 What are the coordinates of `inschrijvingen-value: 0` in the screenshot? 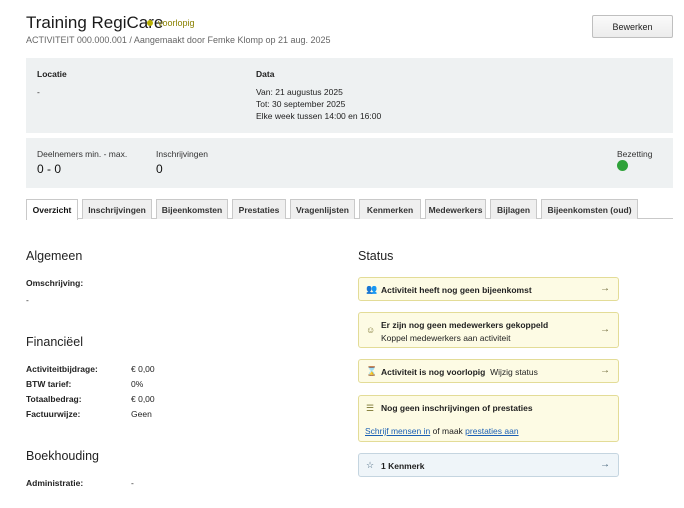 It's located at (159, 169).